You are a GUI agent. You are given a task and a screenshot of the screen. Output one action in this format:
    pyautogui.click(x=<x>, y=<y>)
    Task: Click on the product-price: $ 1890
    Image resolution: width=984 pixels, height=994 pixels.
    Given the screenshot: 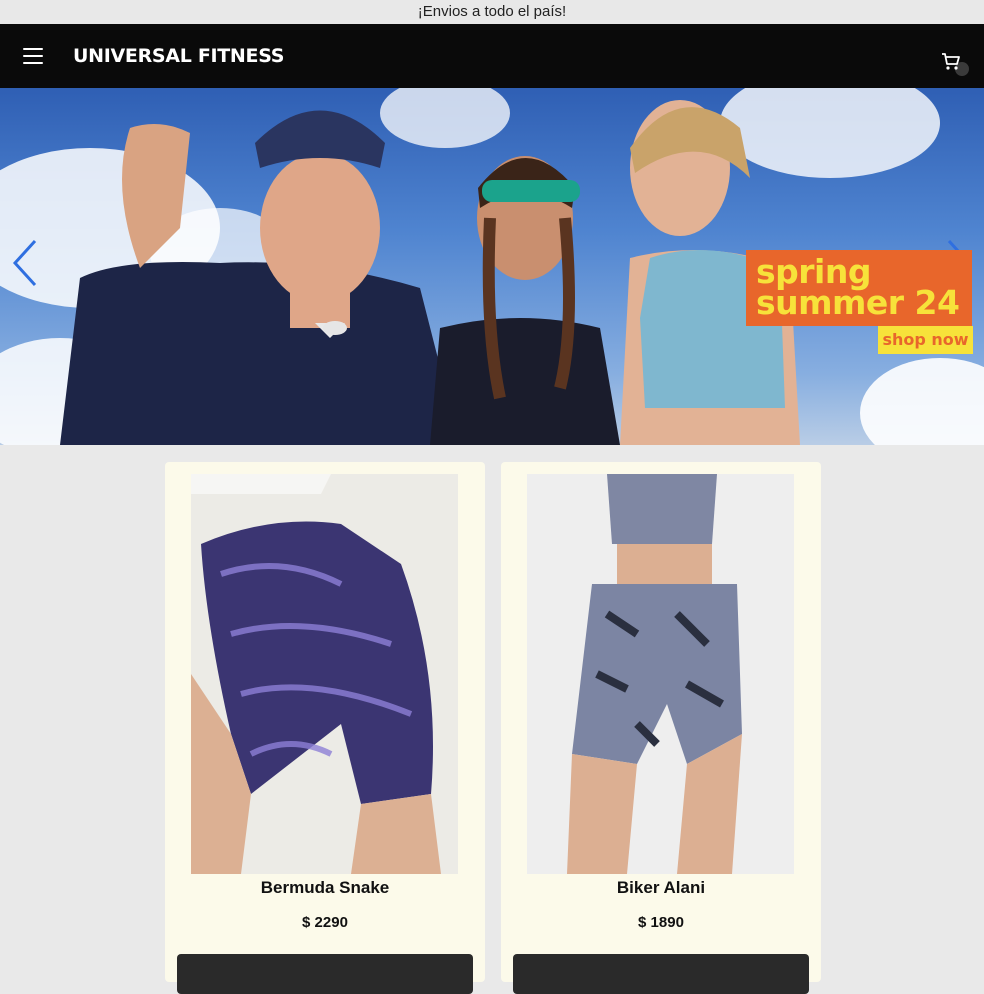 What is the action you would take?
    pyautogui.click(x=661, y=922)
    